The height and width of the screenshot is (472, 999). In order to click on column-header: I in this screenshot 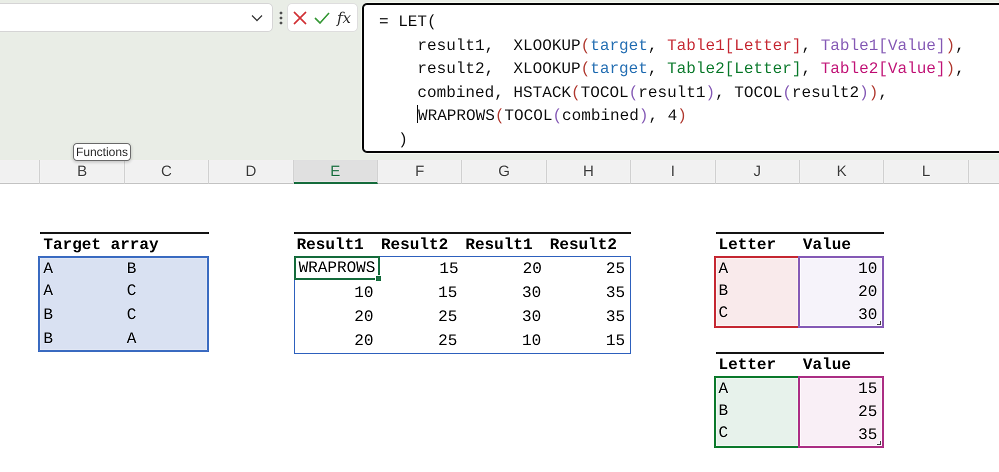, I will do `click(673, 172)`.